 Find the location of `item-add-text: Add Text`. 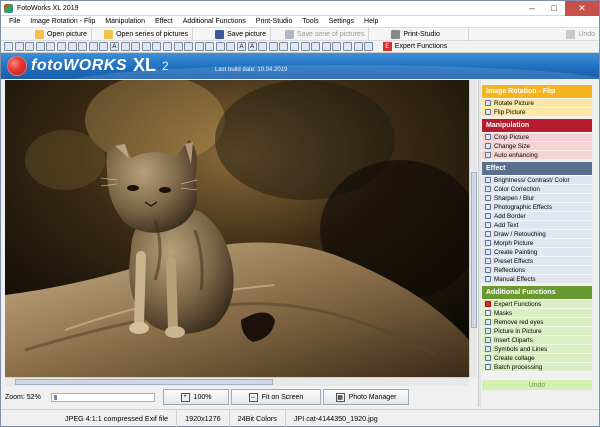

item-add-text: Add Text is located at coordinates (537, 225).